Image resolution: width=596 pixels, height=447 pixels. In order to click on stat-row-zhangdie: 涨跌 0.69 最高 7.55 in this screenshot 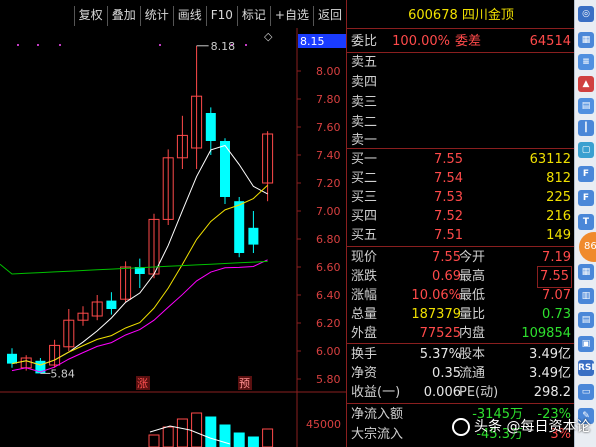, I will do `click(461, 277)`.